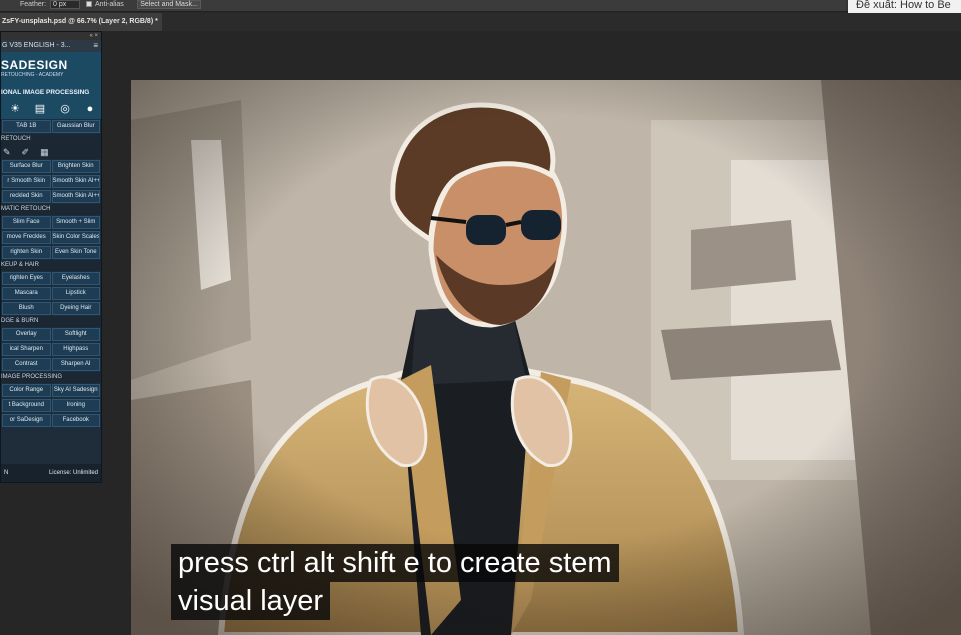  I want to click on button-row: t Background Ironing, so click(51, 405).